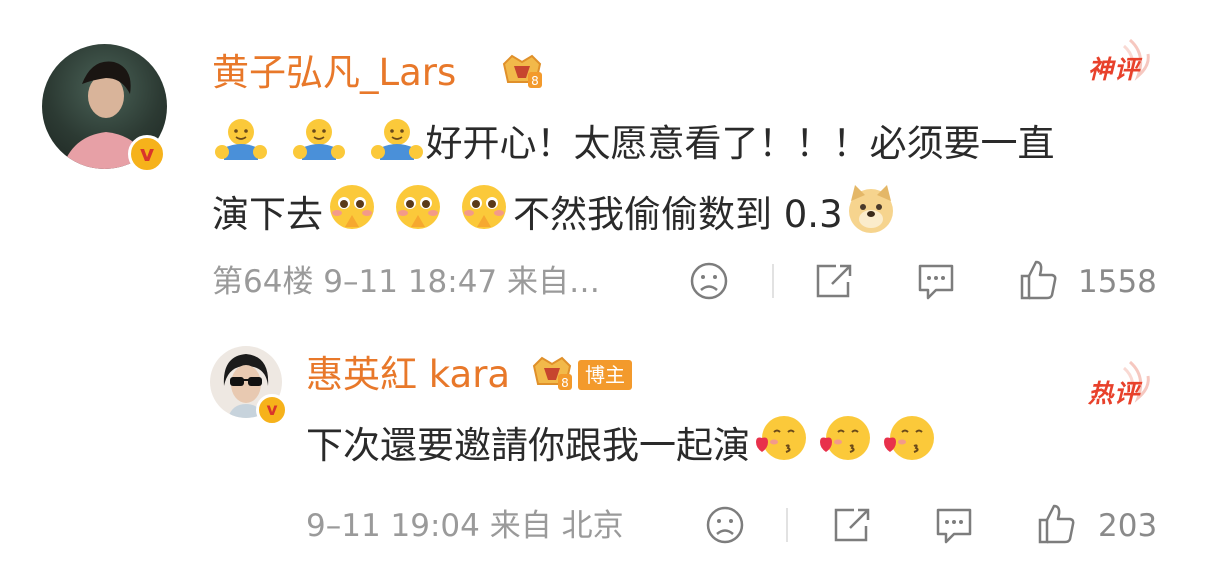  What do you see at coordinates (408, 375) in the screenshot?
I see `username: 惠英紅 kara` at bounding box center [408, 375].